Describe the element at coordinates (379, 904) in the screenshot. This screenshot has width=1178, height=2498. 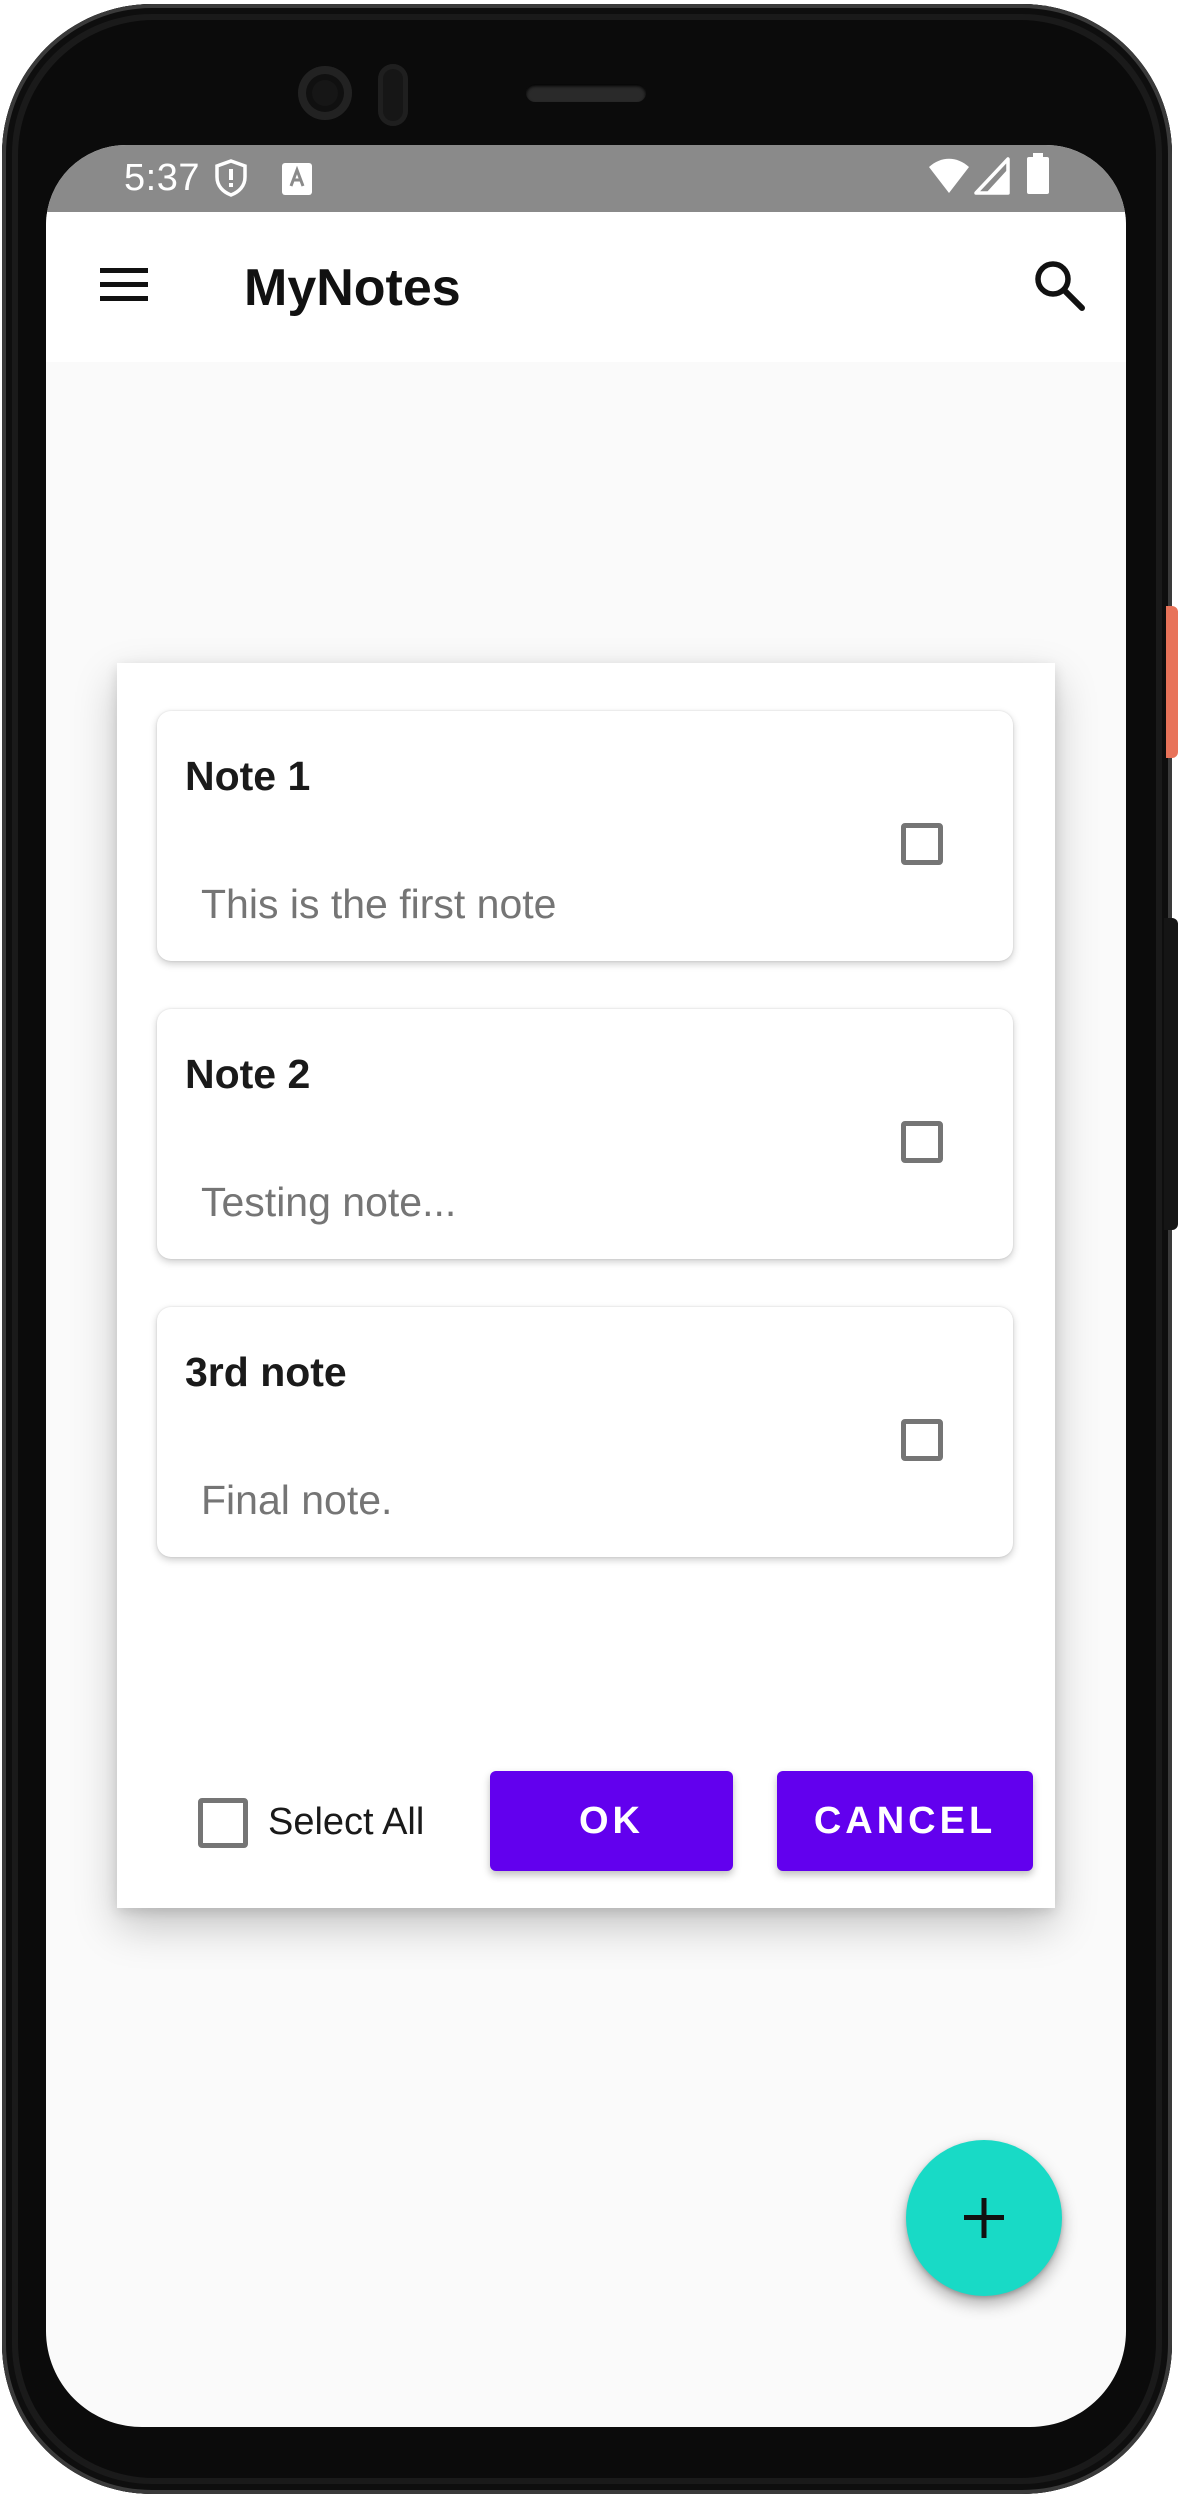
I see `note-body: This is the first note` at that location.